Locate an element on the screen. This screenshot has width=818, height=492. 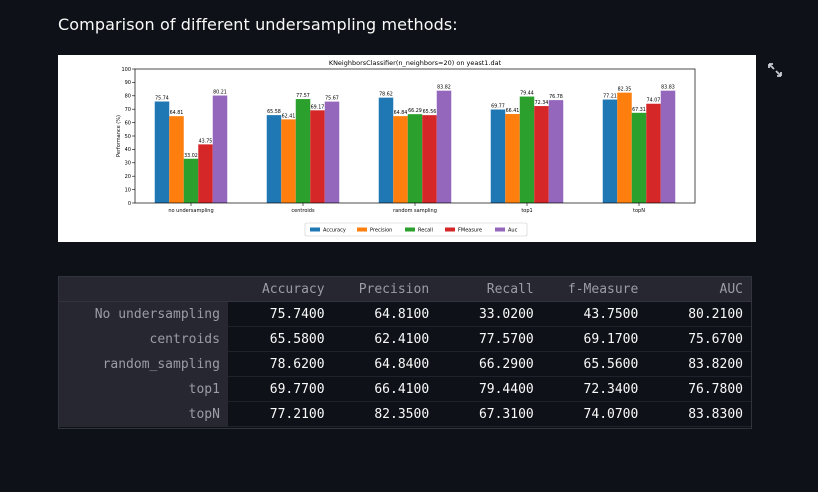
table-cell: 83.8200 is located at coordinates (698, 364).